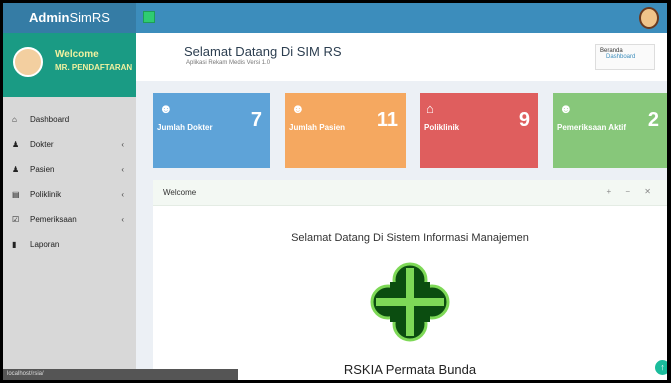 The image size is (671, 383). Describe the element at coordinates (653, 120) in the screenshot. I see `stat-value: 2` at that location.